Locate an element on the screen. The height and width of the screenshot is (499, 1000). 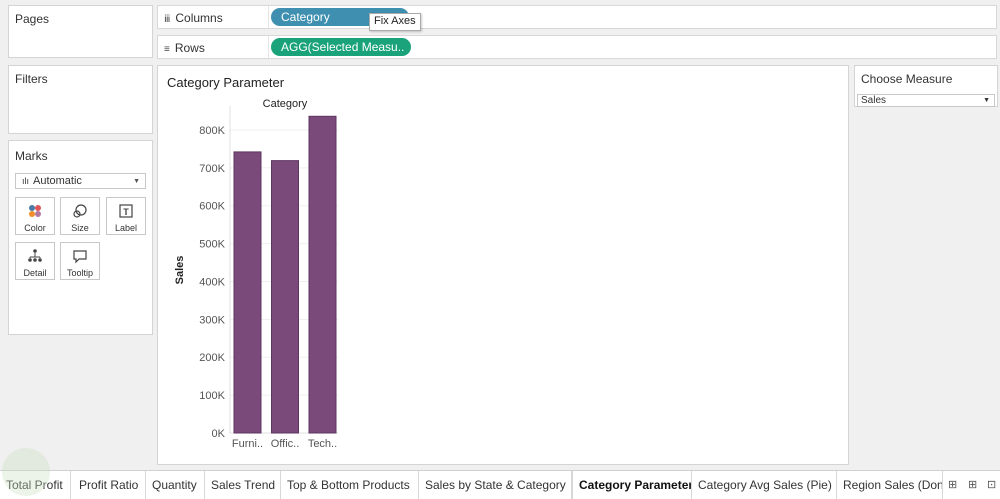
detail-dots-icon is located at coordinates (35, 257).